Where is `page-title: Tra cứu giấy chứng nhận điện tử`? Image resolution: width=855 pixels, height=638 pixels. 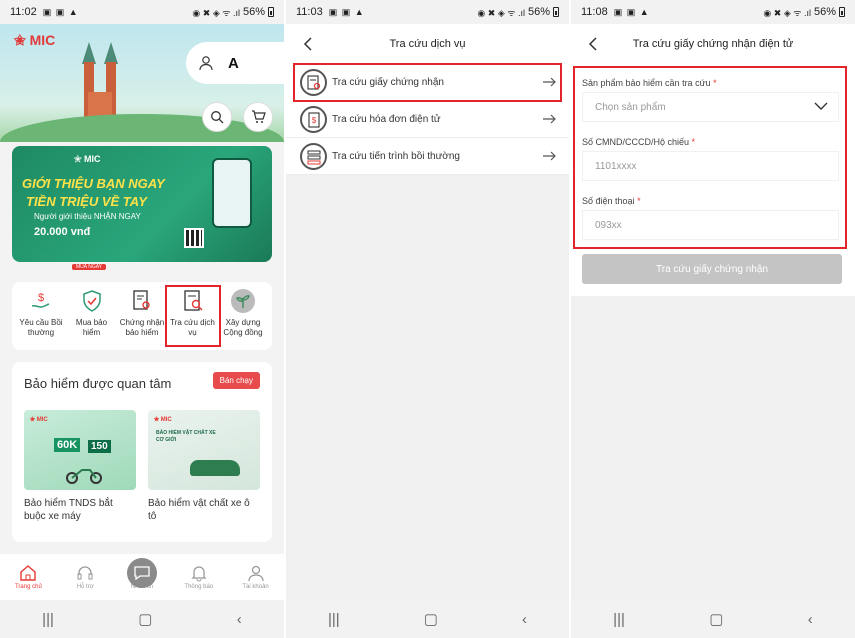 page-title: Tra cứu giấy chứng nhận điện tử is located at coordinates (713, 44).